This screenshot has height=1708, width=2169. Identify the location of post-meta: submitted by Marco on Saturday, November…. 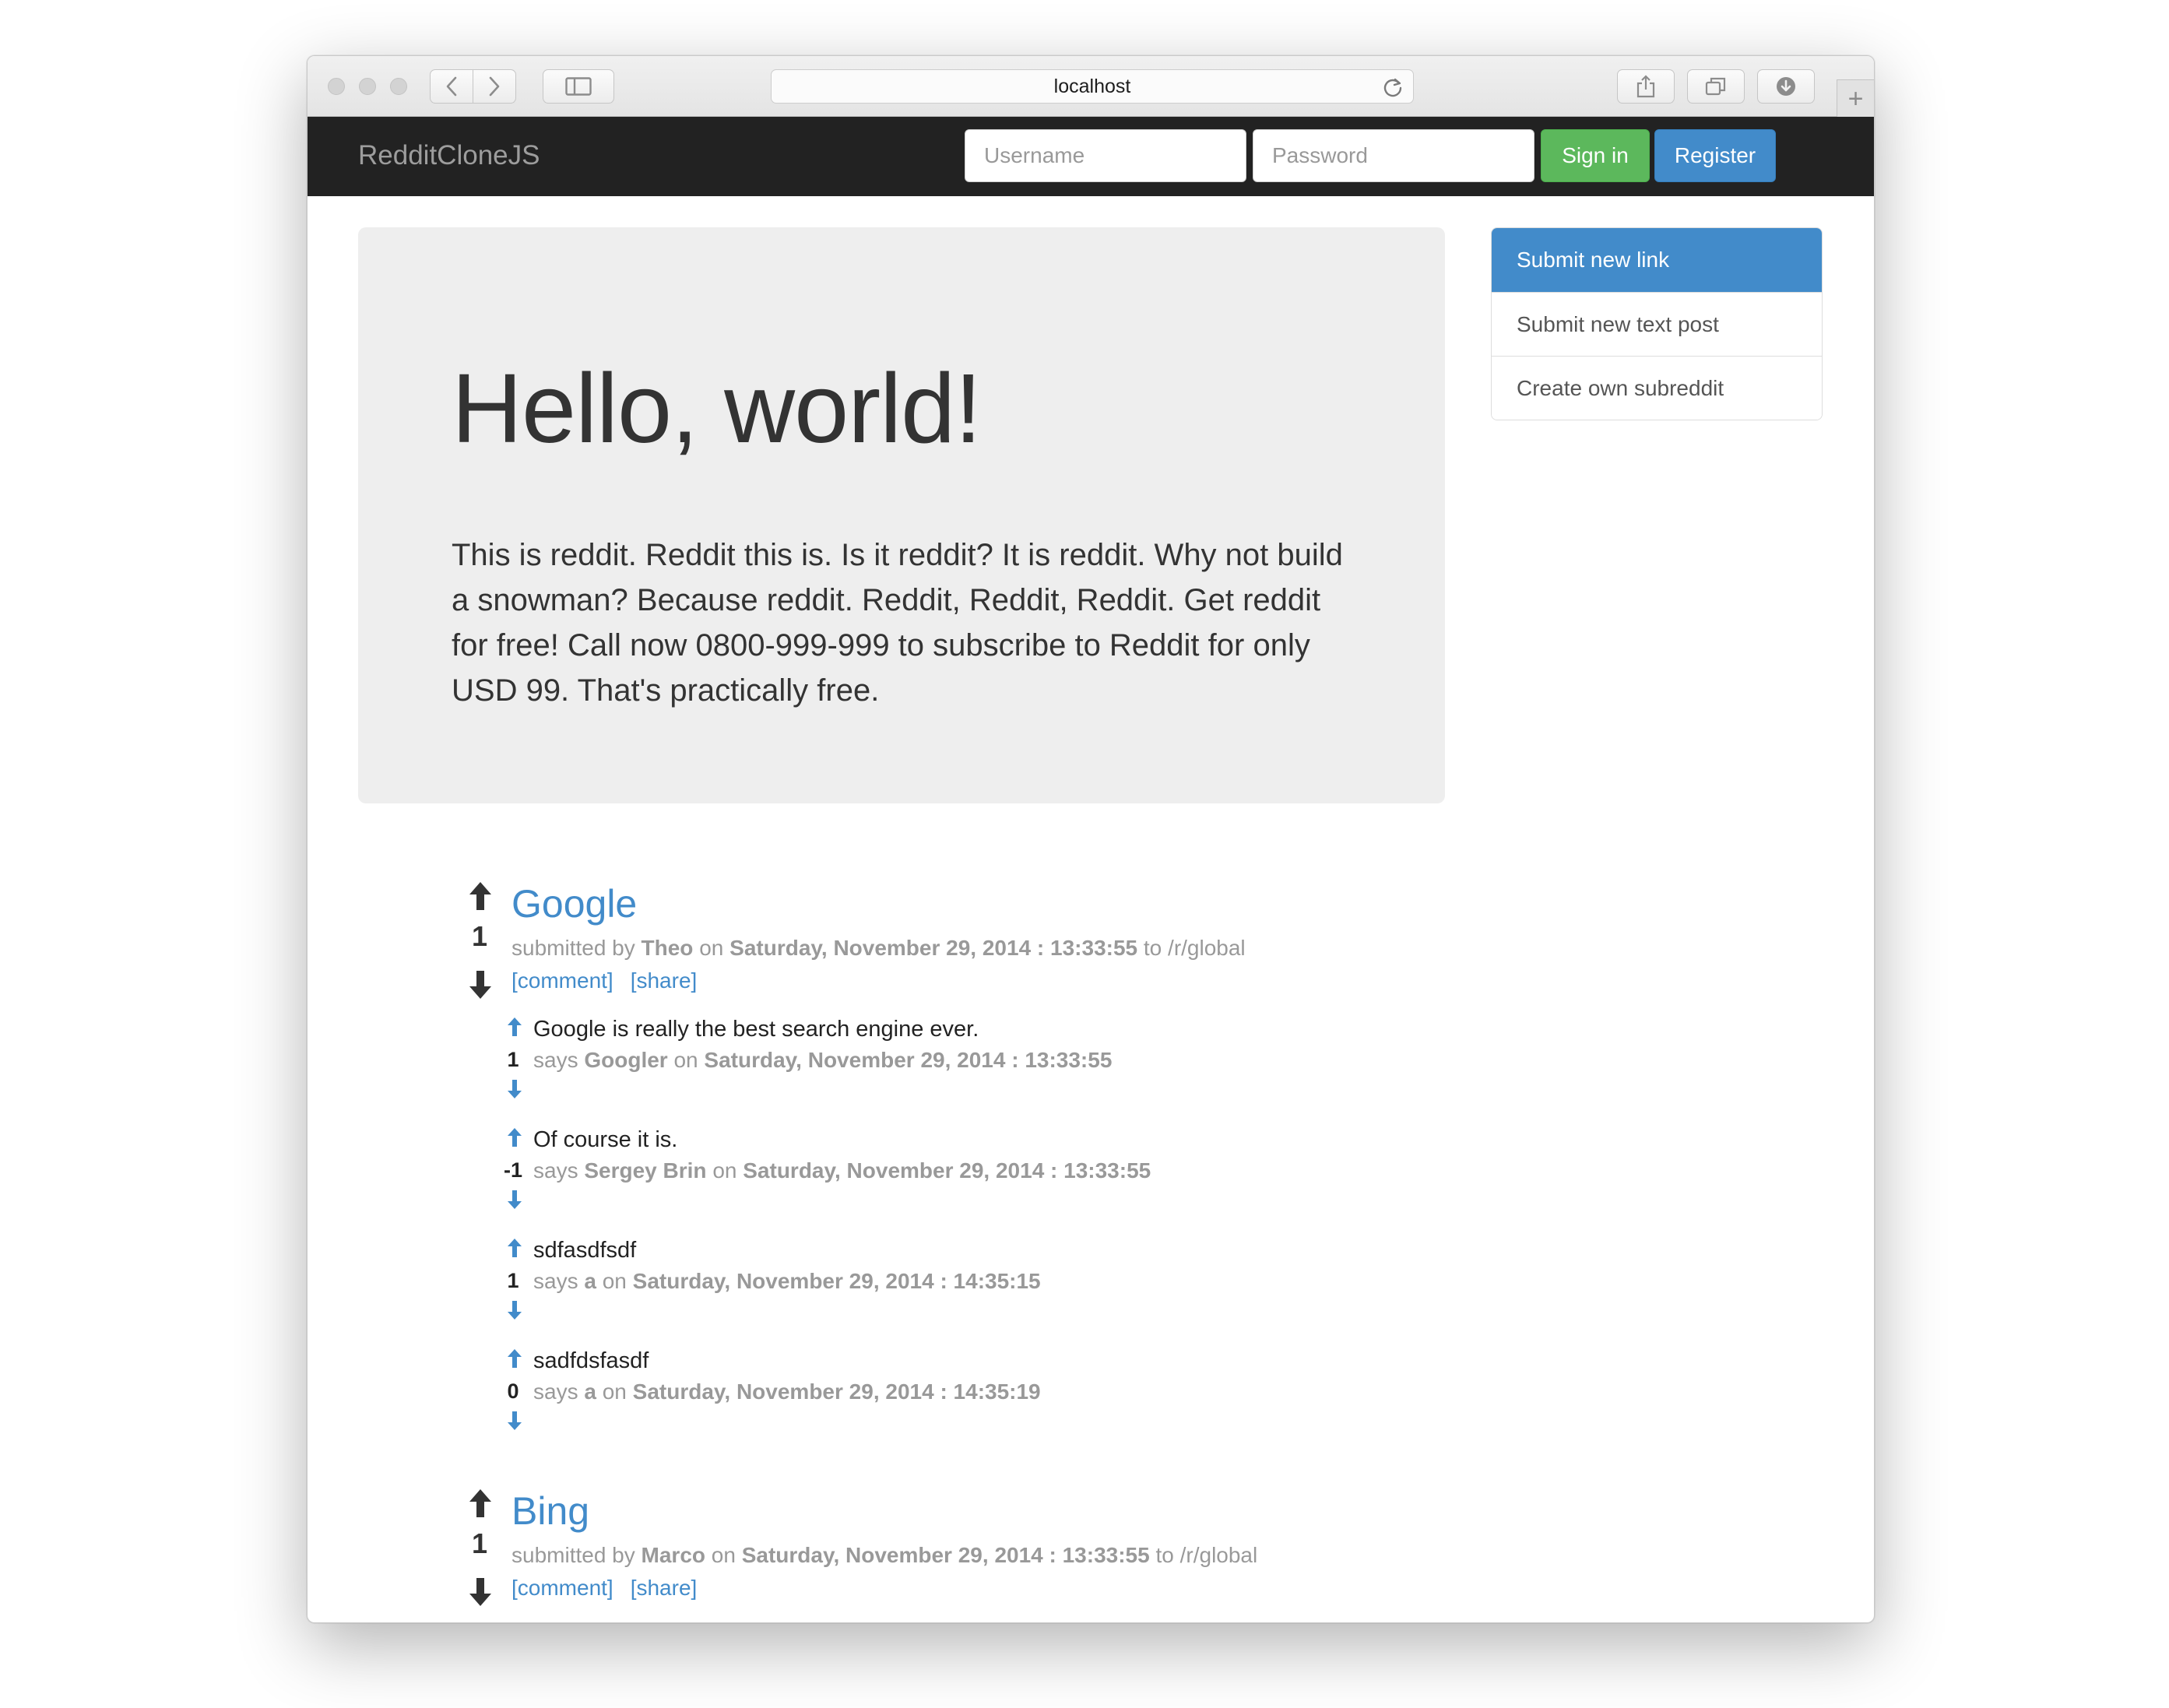
(884, 1555).